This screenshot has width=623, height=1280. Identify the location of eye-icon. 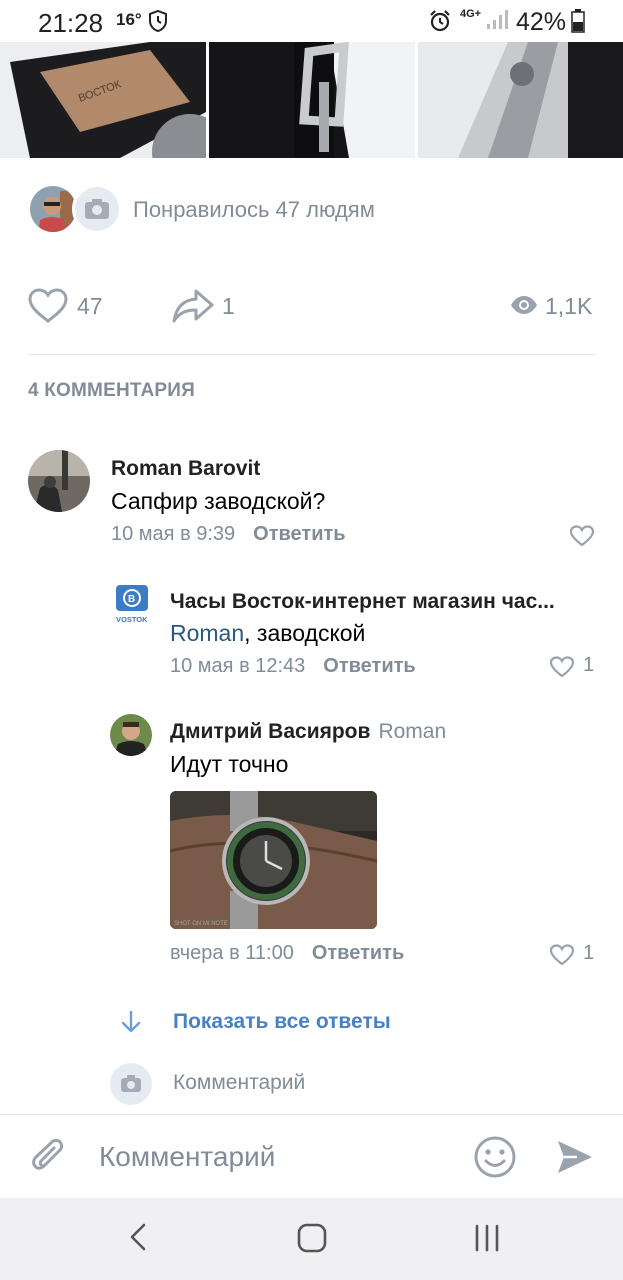
(524, 305).